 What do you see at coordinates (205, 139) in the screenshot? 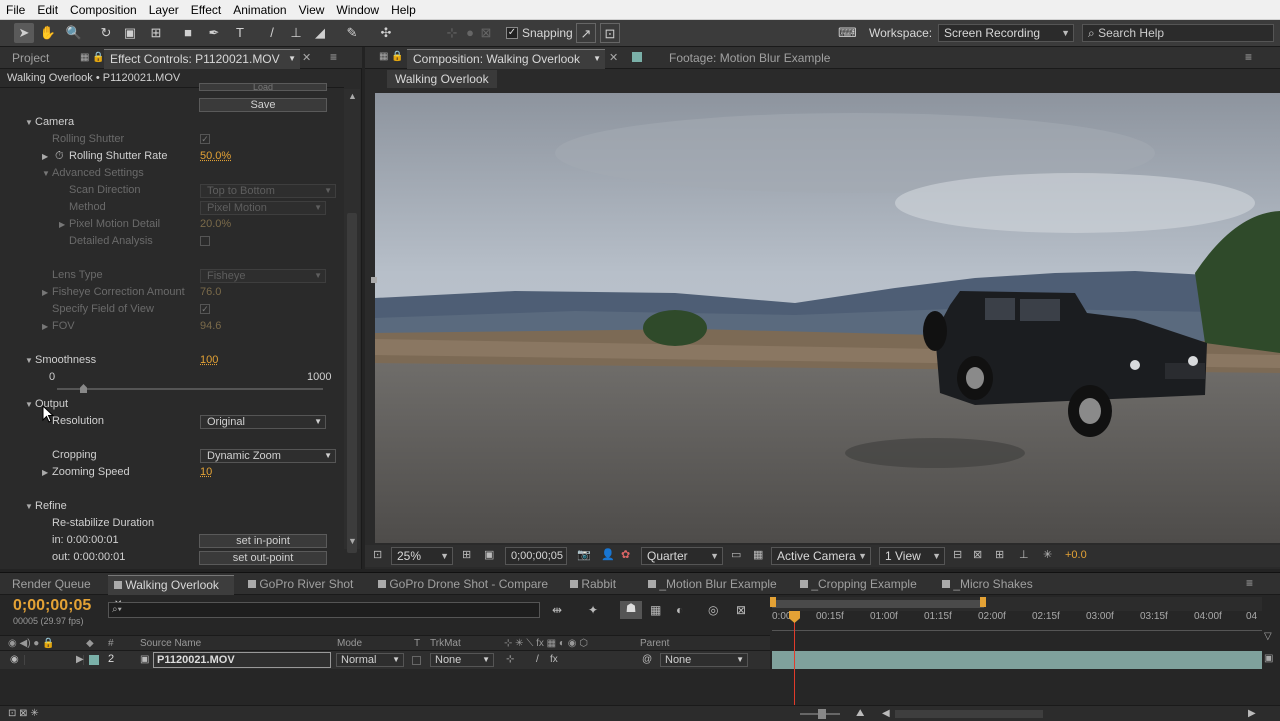
I see `rolling-shutter-checkbox: ✓` at bounding box center [205, 139].